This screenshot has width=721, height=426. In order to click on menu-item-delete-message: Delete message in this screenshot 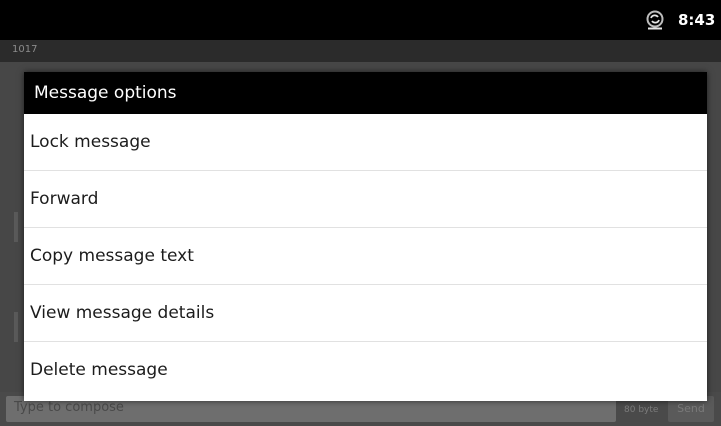, I will do `click(365, 371)`.